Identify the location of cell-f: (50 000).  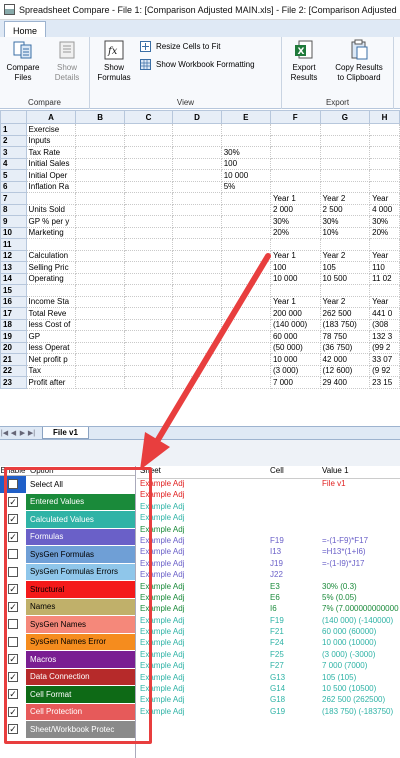
(295, 347).